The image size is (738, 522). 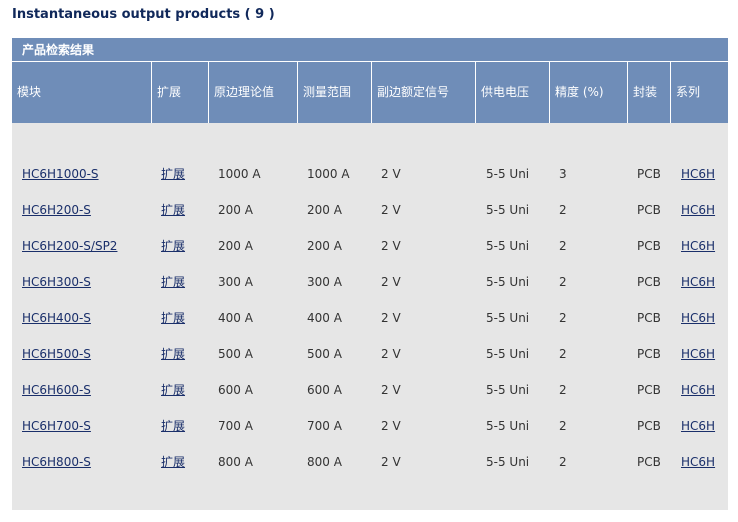 I want to click on primary-nominal-cell: 1000 A, so click(x=239, y=174).